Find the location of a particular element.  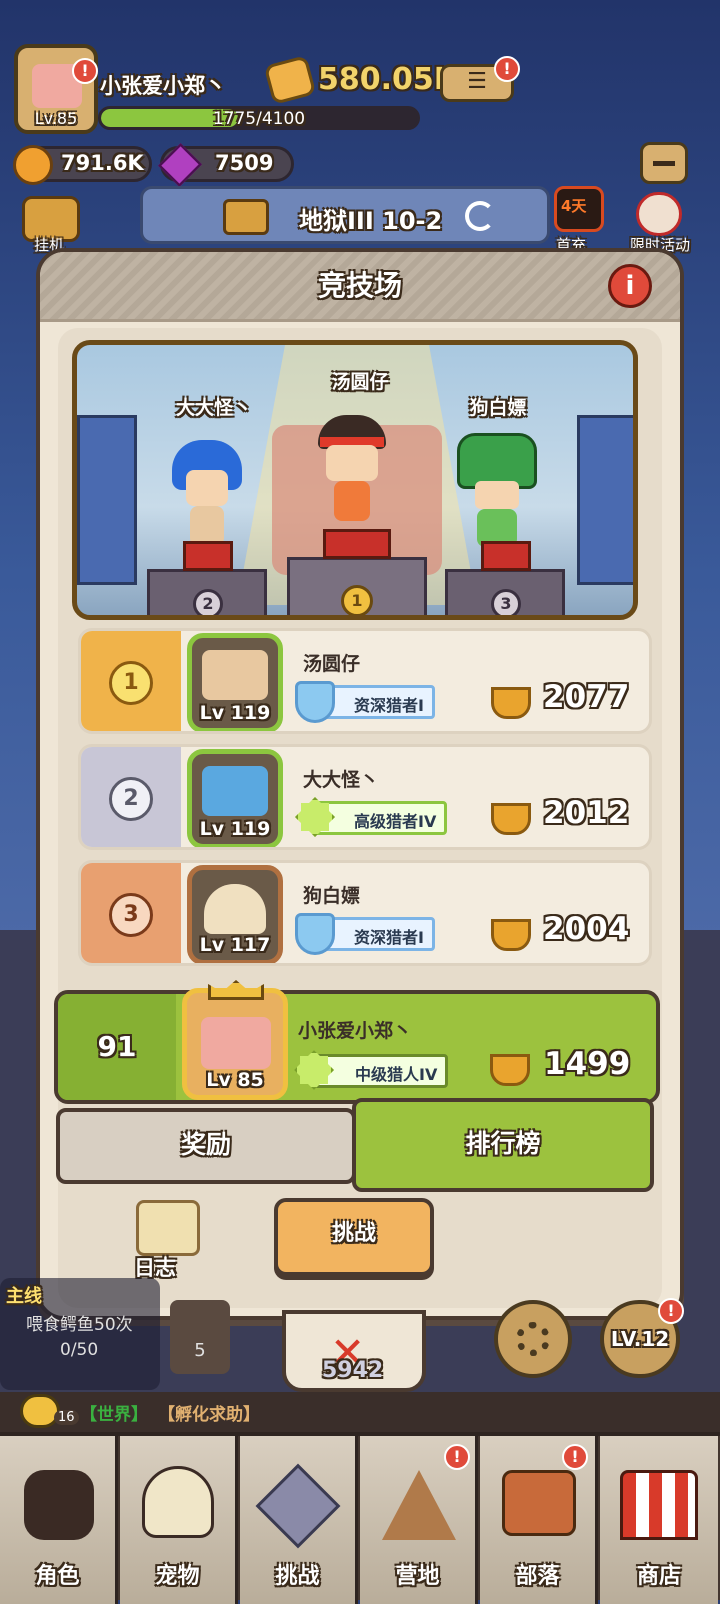

tab-challenge: 挑战 is located at coordinates (299, 1520).